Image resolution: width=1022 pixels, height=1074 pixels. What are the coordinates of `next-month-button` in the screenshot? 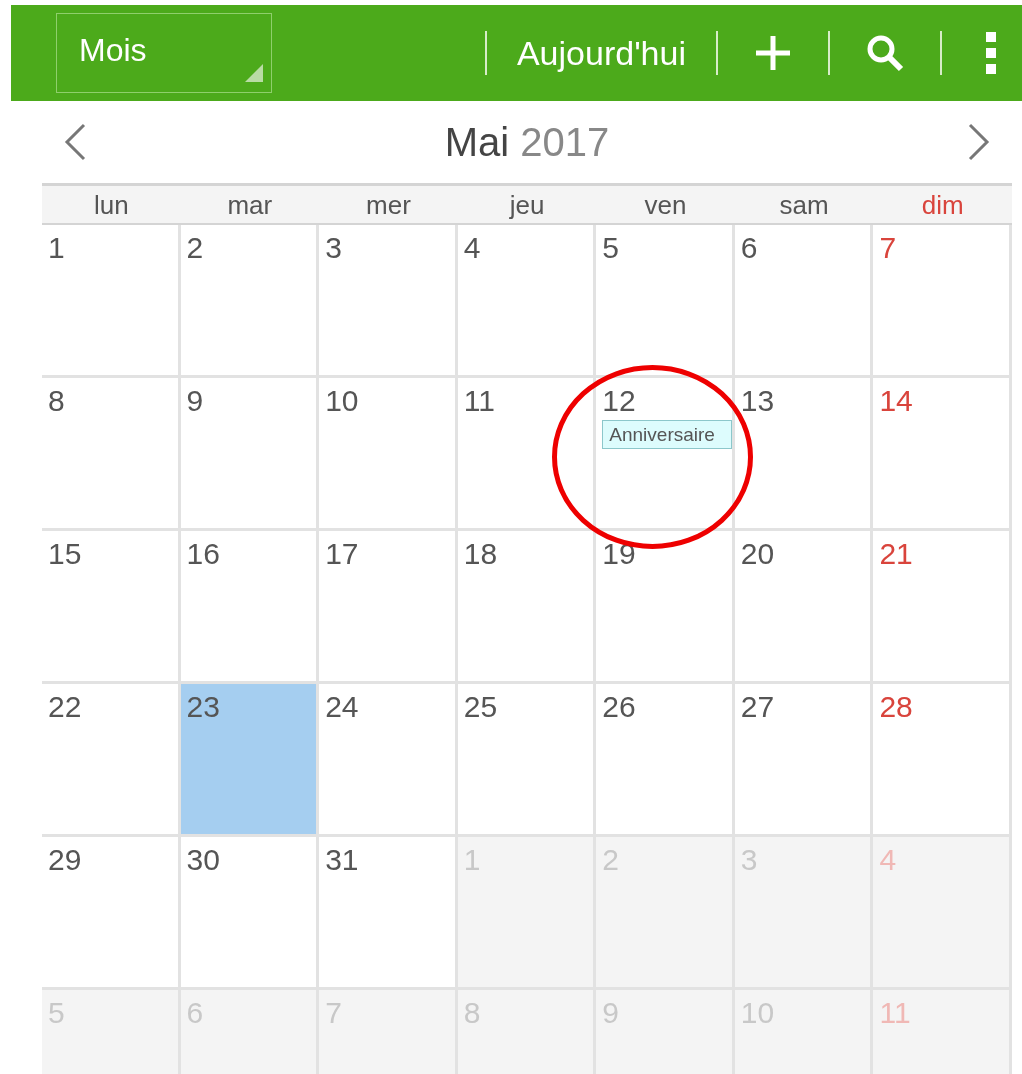 It's located at (979, 142).